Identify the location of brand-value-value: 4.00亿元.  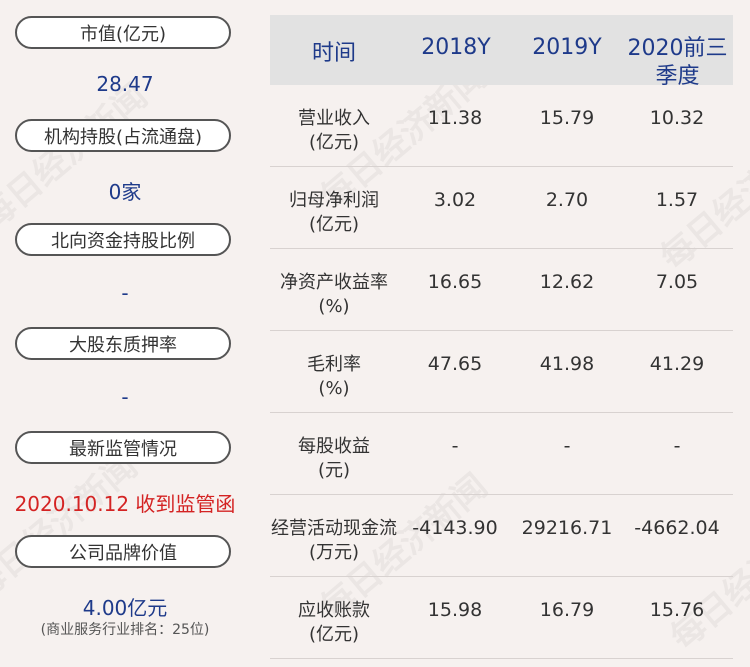
(125, 608).